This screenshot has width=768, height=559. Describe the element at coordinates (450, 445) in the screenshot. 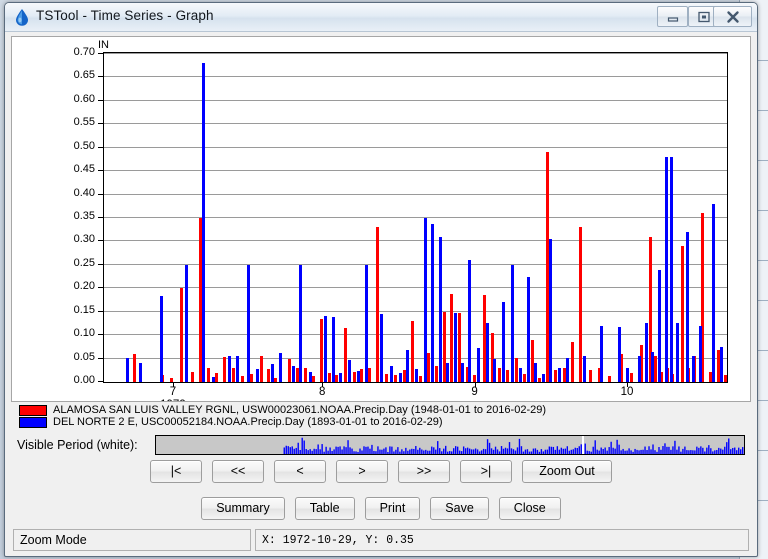

I see `visible-period-slider` at that location.